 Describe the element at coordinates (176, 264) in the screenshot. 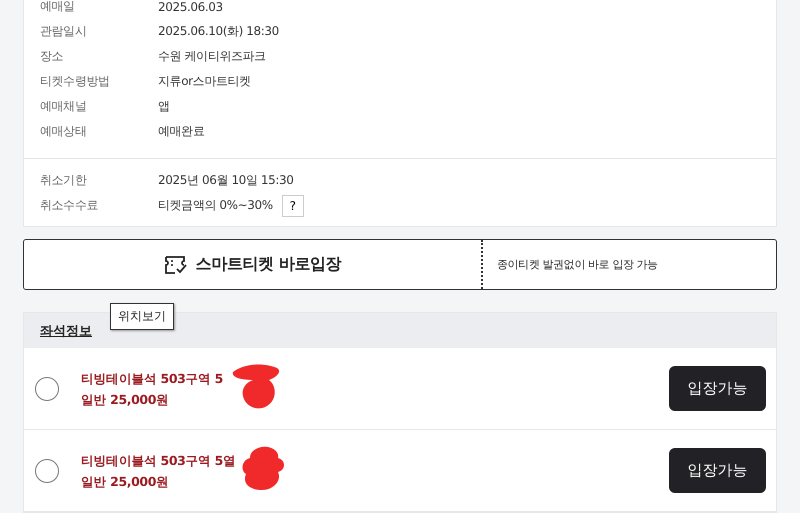

I see `ticket-check-icon` at that location.